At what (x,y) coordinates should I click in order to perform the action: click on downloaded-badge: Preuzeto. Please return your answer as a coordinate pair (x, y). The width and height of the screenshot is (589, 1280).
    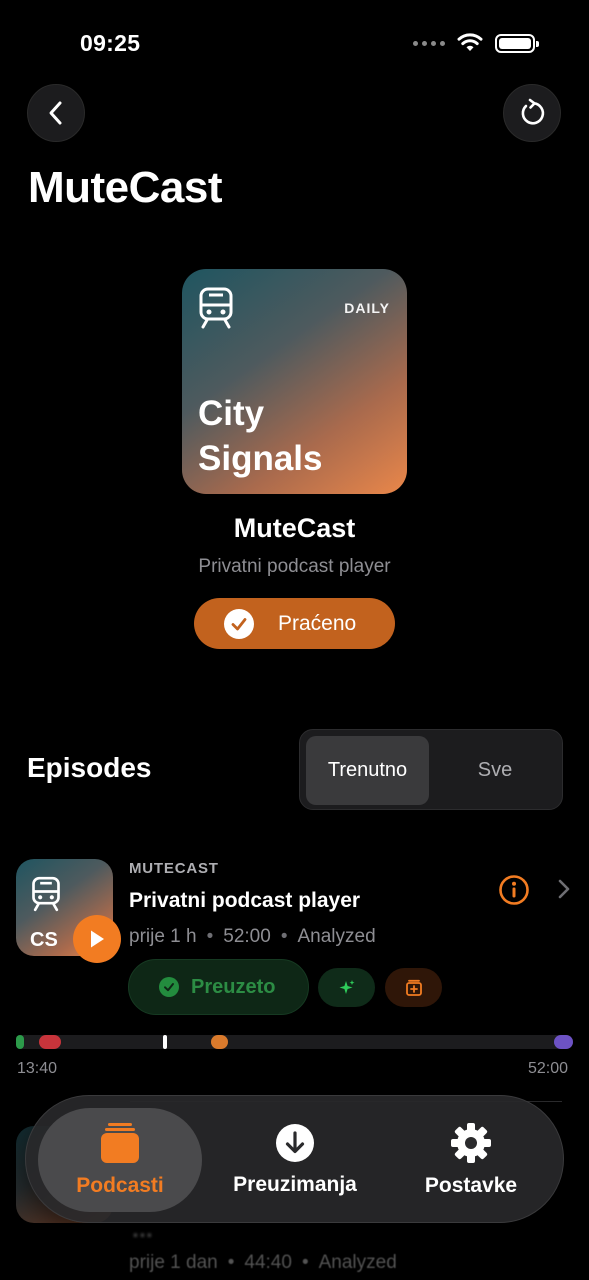
    Looking at the image, I should click on (218, 987).